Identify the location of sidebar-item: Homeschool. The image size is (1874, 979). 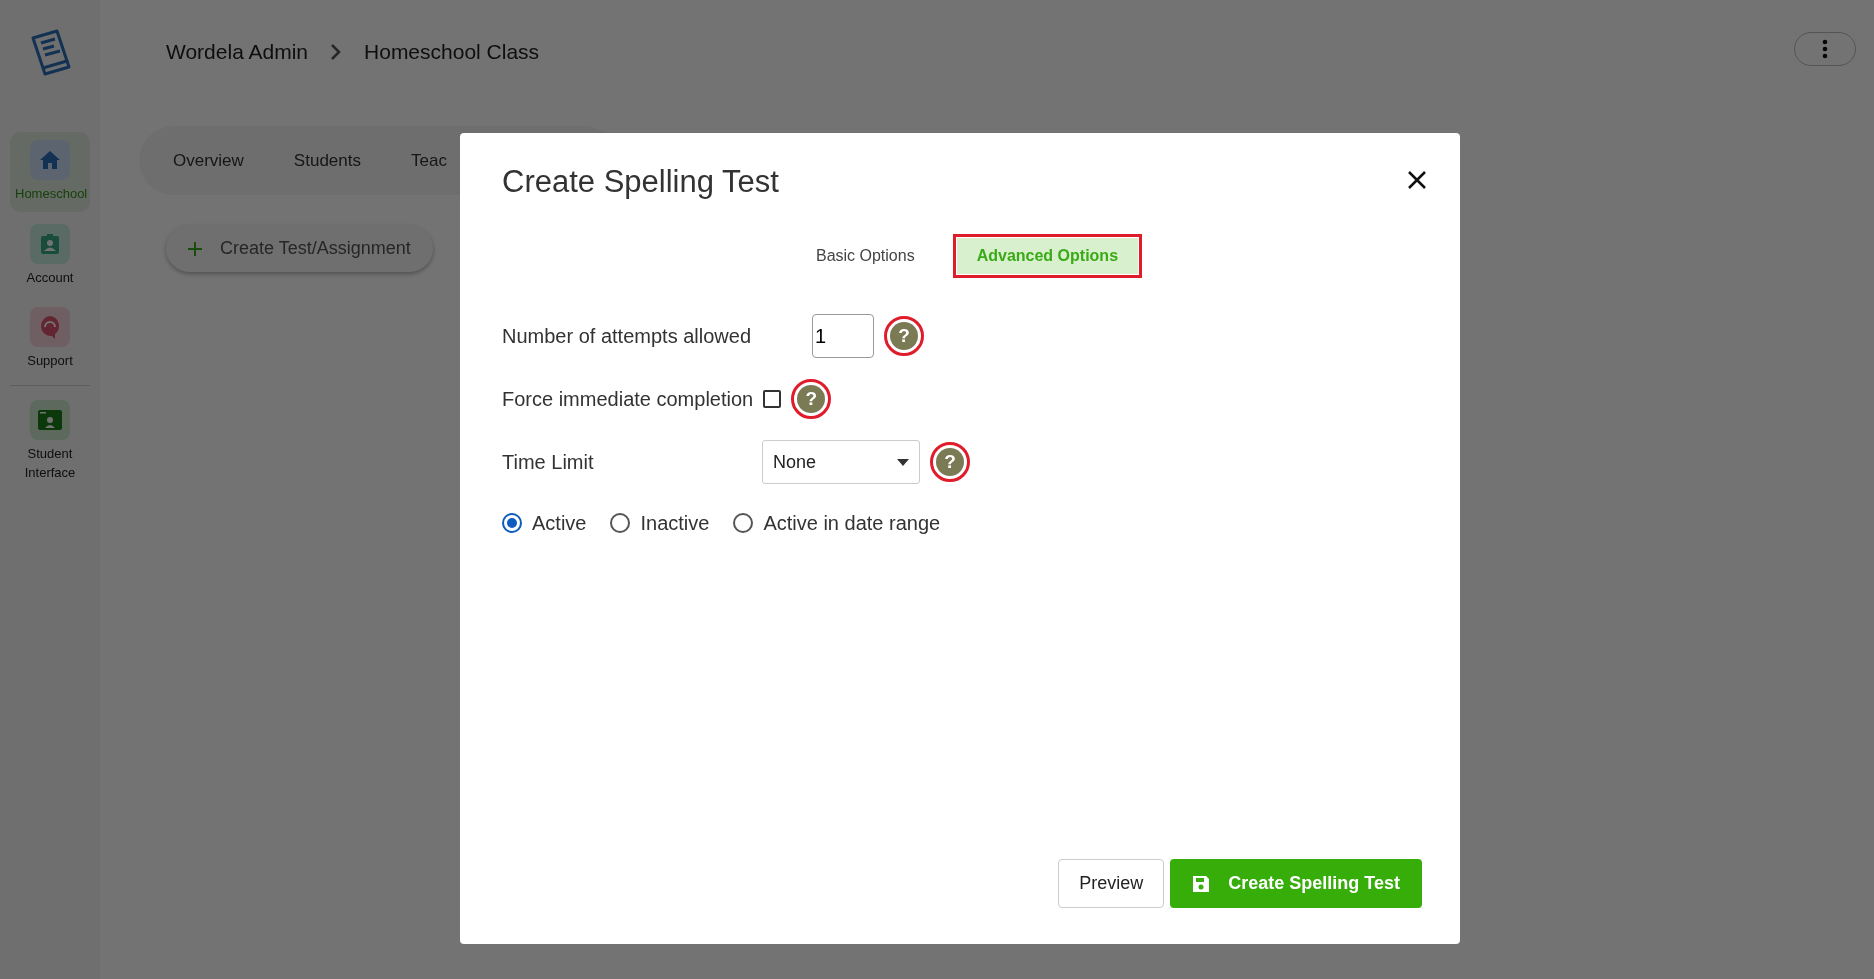
(50, 172).